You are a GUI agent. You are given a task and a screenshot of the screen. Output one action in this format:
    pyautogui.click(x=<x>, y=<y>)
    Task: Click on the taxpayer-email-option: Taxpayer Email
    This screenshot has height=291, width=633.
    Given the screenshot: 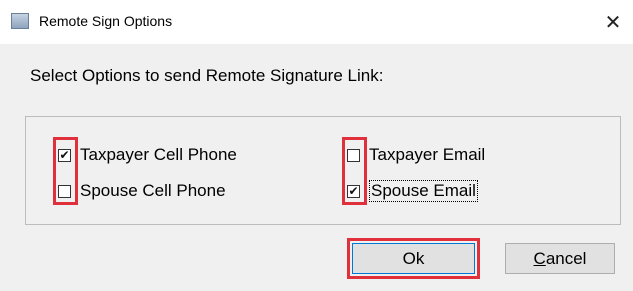 What is the action you would take?
    pyautogui.click(x=416, y=155)
    